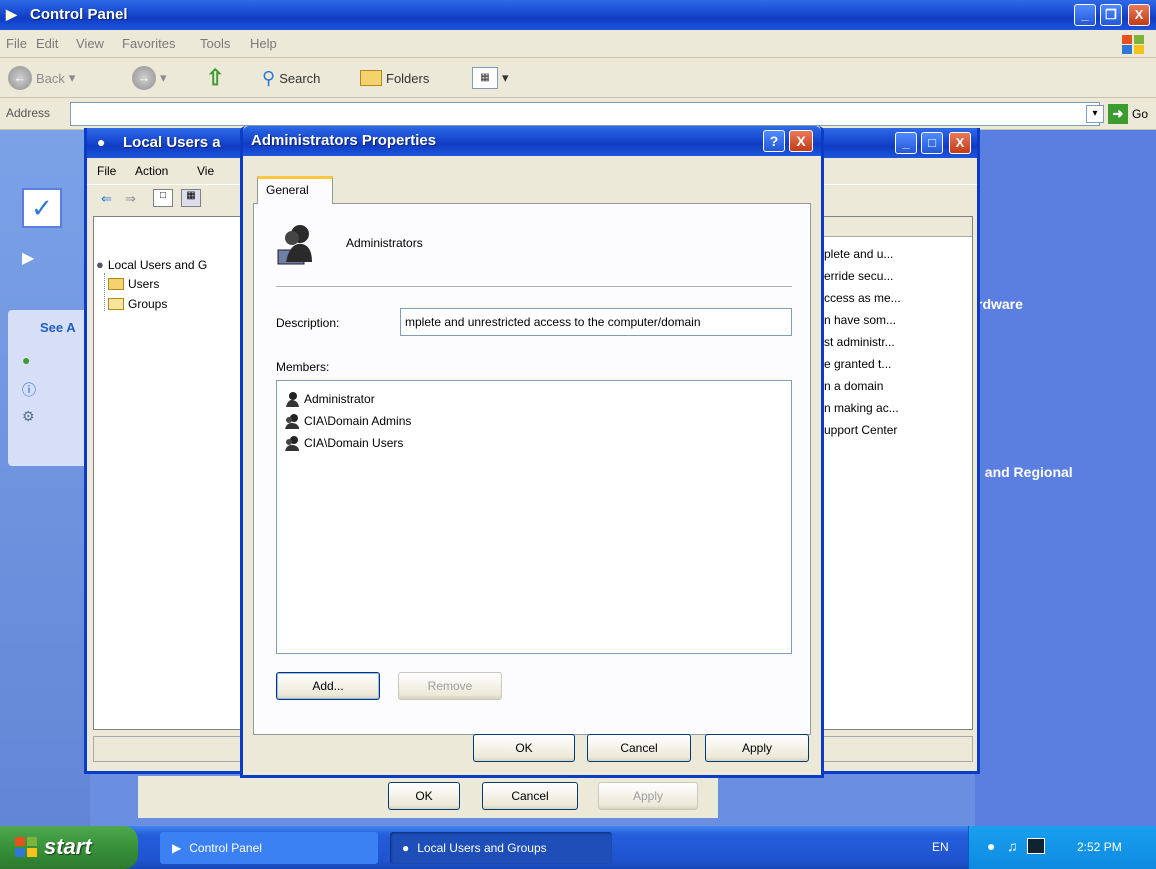 The image size is (1156, 869). Describe the element at coordinates (303, 367) in the screenshot. I see `members-label: Members:` at that location.